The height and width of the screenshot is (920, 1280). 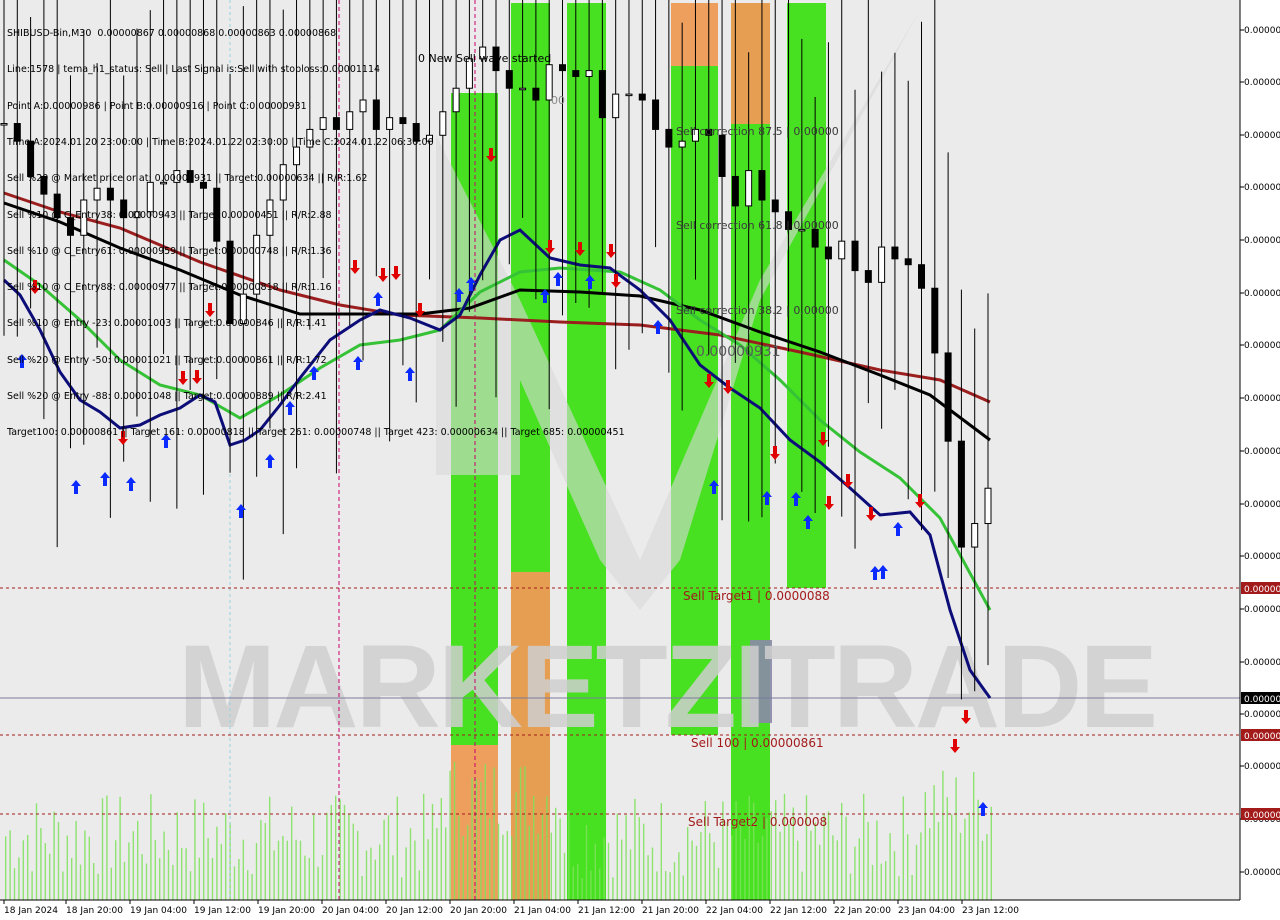 What do you see at coordinates (862, 911) in the screenshot?
I see `x-tick-label: 22 Jan 20:00` at bounding box center [862, 911].